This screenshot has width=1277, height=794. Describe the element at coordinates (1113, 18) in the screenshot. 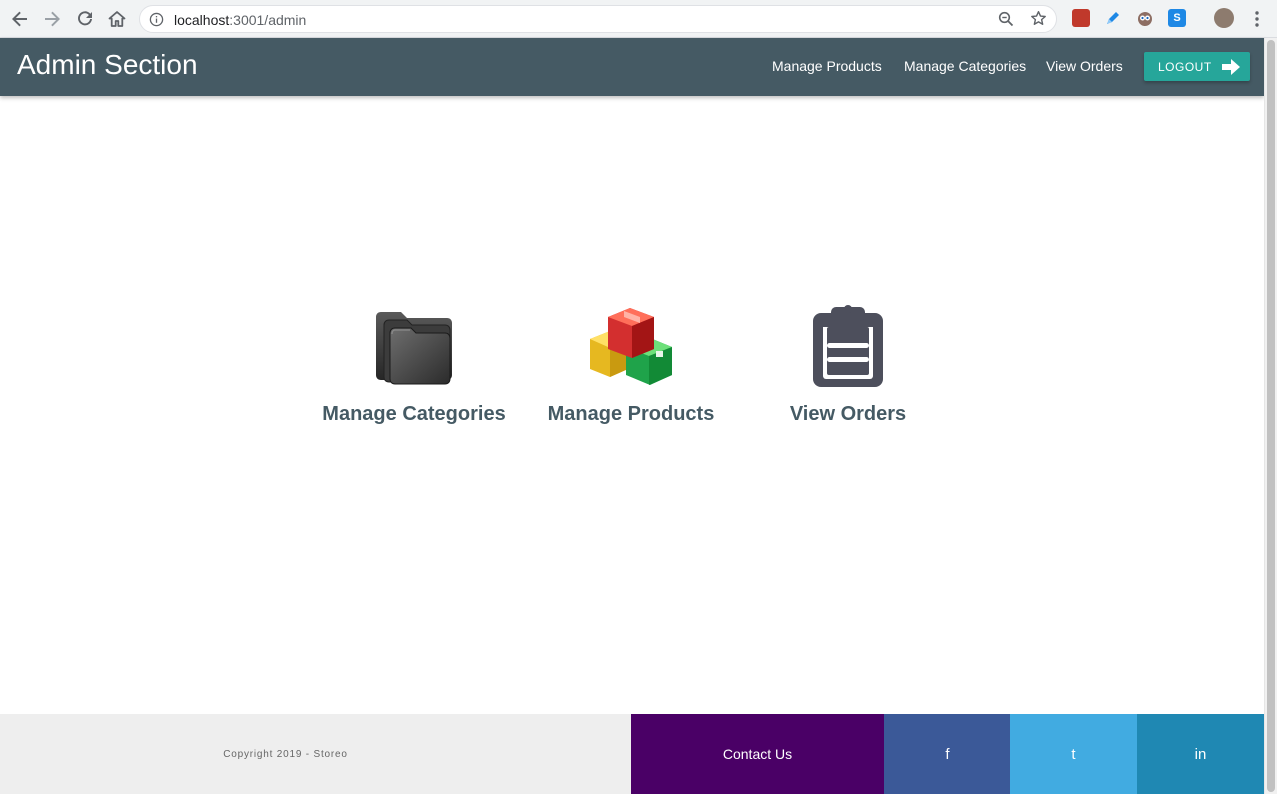

I see `pen-extension-icon` at that location.